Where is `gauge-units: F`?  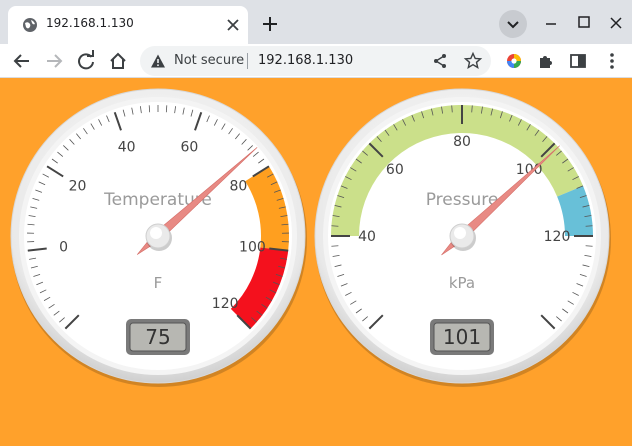 gauge-units: F is located at coordinates (158, 283).